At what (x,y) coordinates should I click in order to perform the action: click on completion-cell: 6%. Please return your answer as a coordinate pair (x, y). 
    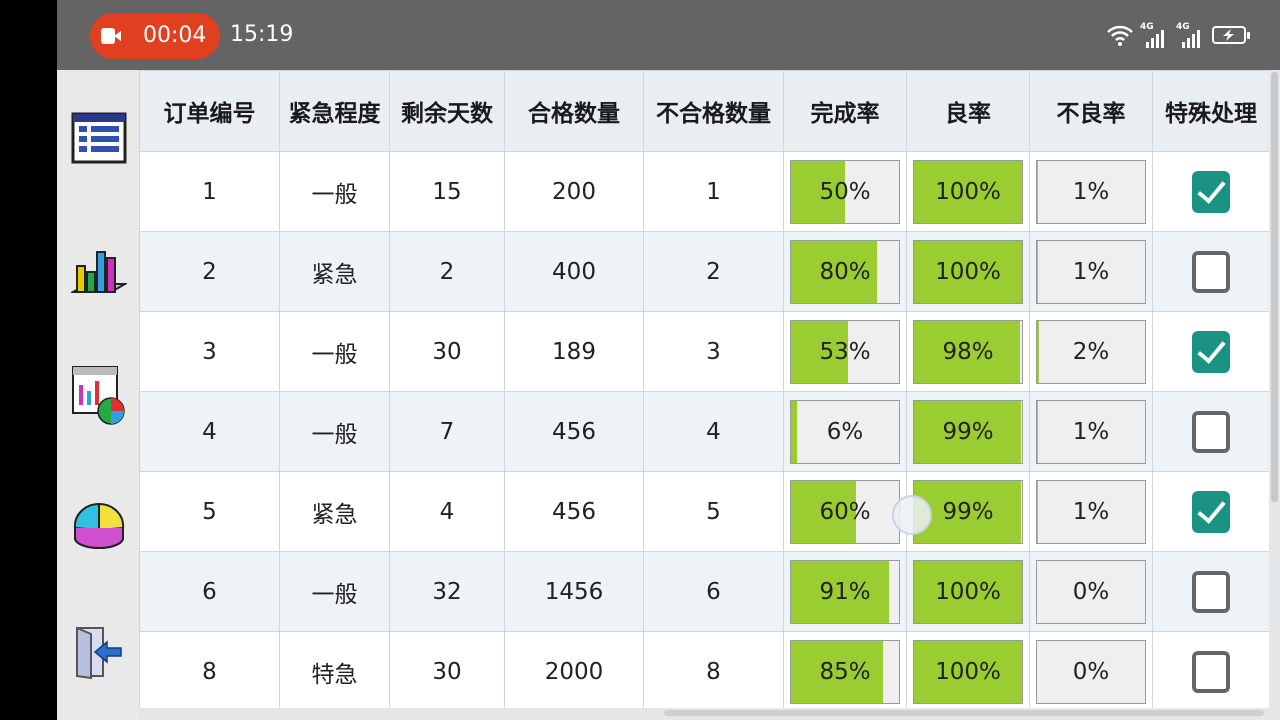
    Looking at the image, I should click on (845, 431).